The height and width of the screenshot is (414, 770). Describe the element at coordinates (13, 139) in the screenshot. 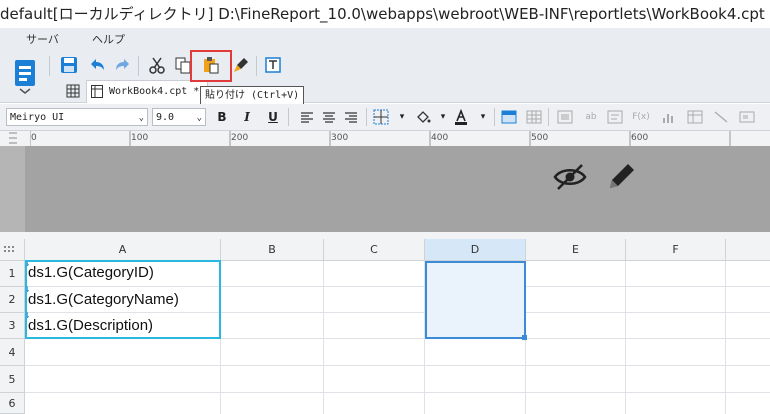

I see `ruler-corner-icon` at that location.